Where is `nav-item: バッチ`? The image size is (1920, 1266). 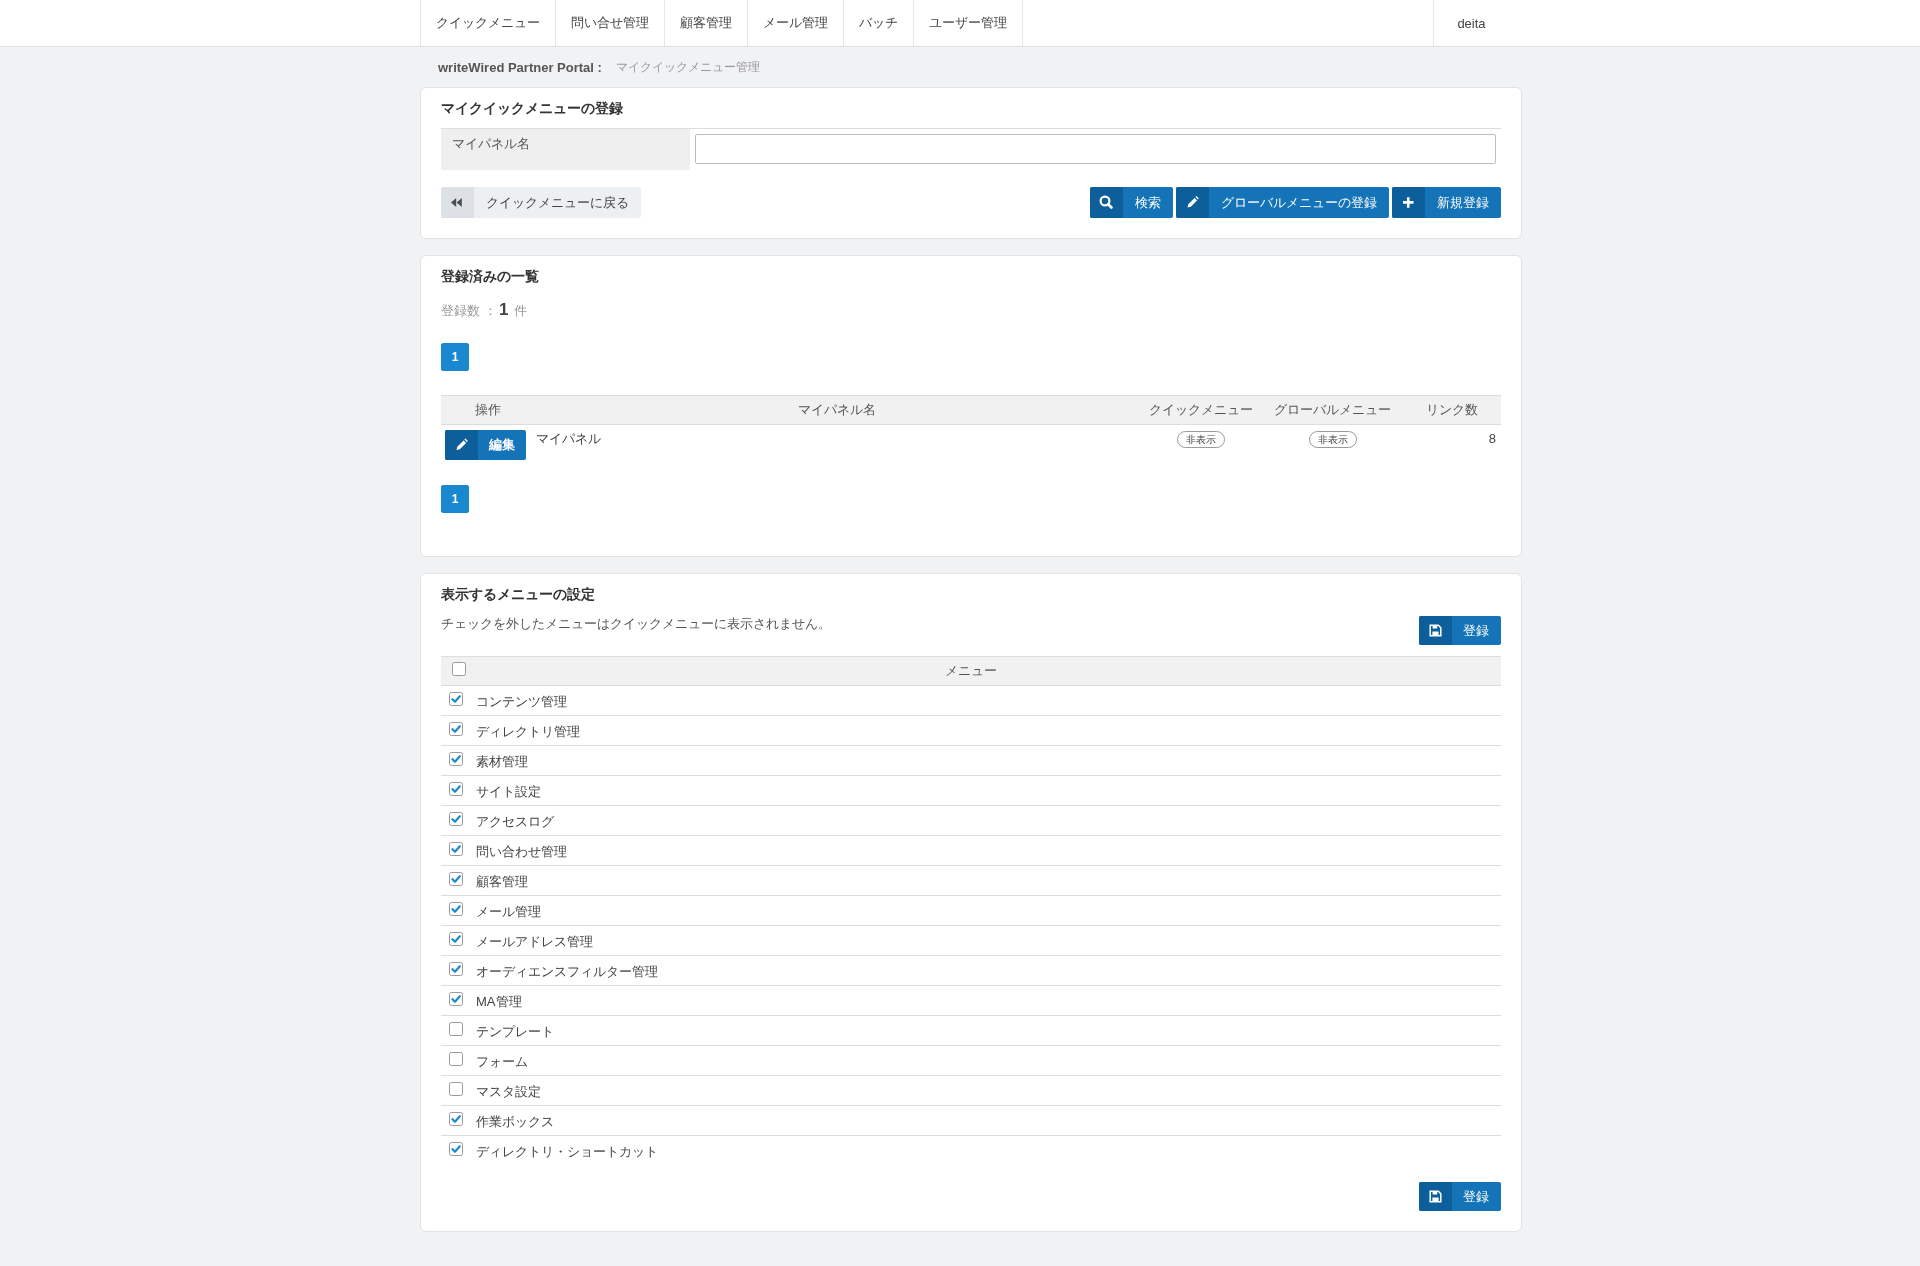 nav-item: バッチ is located at coordinates (879, 23).